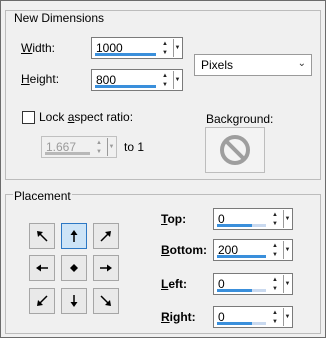  What do you see at coordinates (177, 48) in the screenshot?
I see `width-dropdown-icon: ▼` at bounding box center [177, 48].